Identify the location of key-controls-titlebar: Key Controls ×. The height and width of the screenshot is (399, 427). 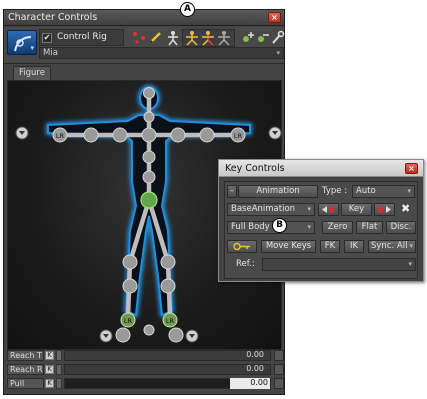
(321, 168).